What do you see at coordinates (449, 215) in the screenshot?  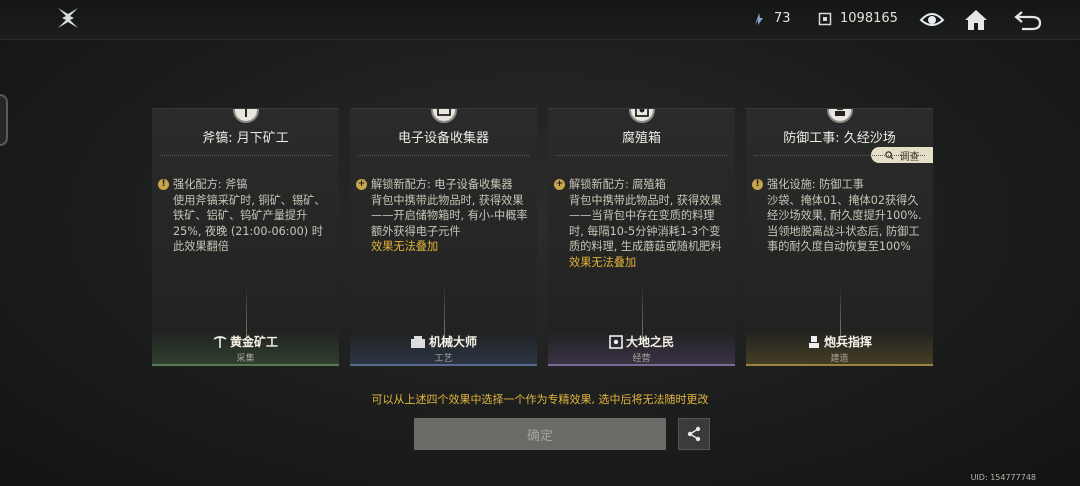 I see `effect-description: 背包中携带此物品时, 获得效果——开启储物箱时, 有小-中概率额外获得电子元件` at bounding box center [449, 215].